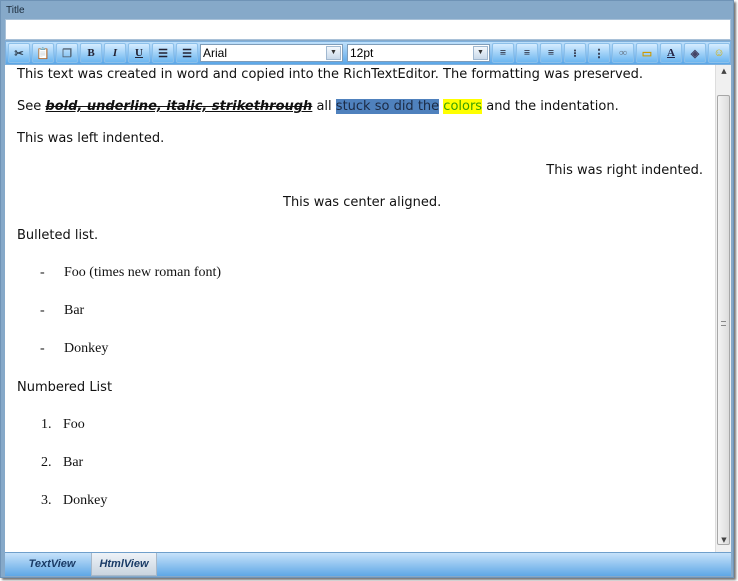  What do you see at coordinates (91, 53) in the screenshot?
I see `bold-button: B` at bounding box center [91, 53].